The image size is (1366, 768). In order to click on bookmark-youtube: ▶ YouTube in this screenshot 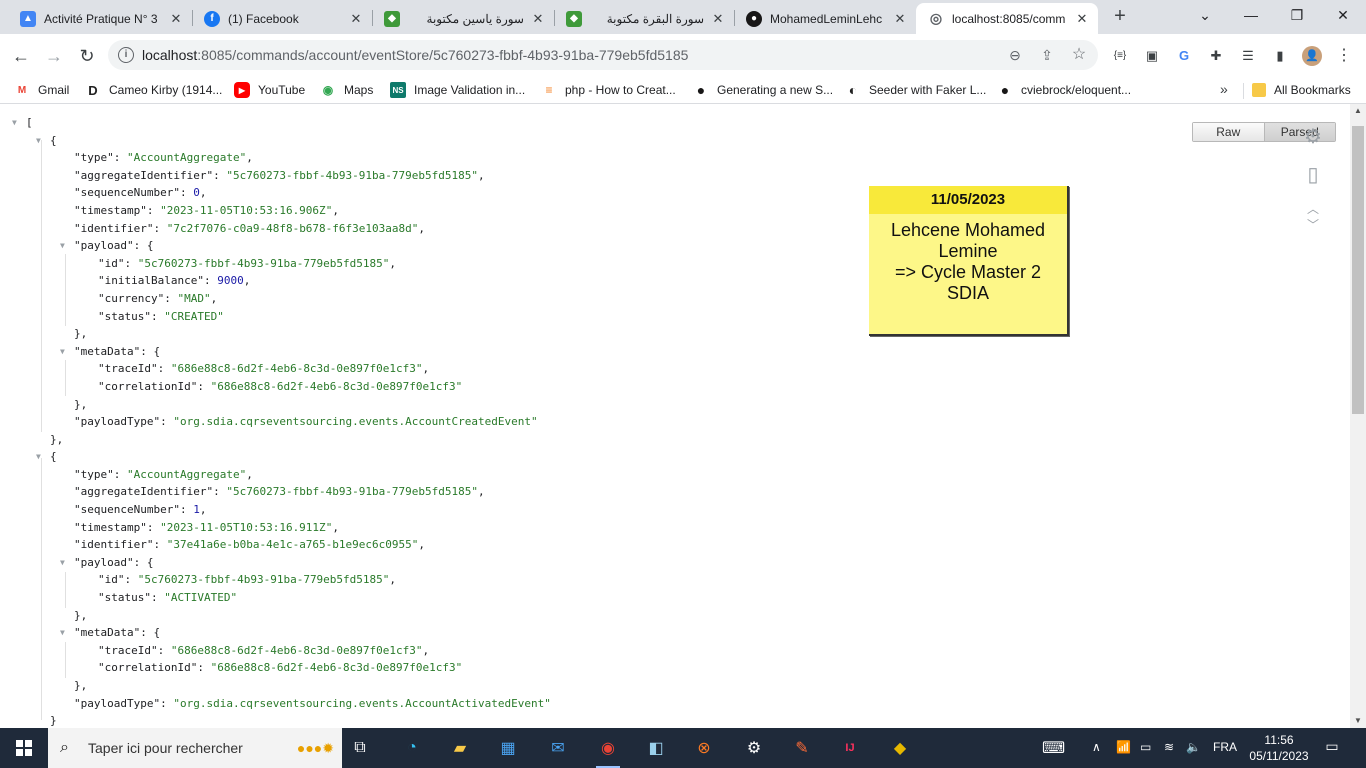, I will do `click(269, 90)`.